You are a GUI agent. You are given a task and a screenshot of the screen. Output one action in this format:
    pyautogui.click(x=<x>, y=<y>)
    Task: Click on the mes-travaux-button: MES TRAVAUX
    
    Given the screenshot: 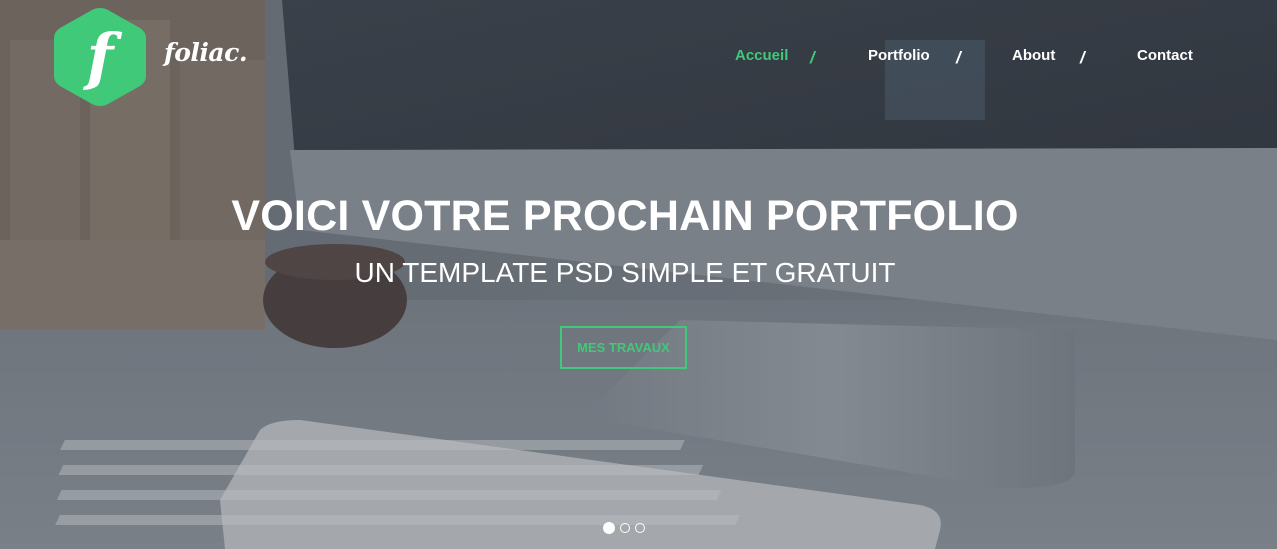 What is the action you would take?
    pyautogui.click(x=623, y=347)
    